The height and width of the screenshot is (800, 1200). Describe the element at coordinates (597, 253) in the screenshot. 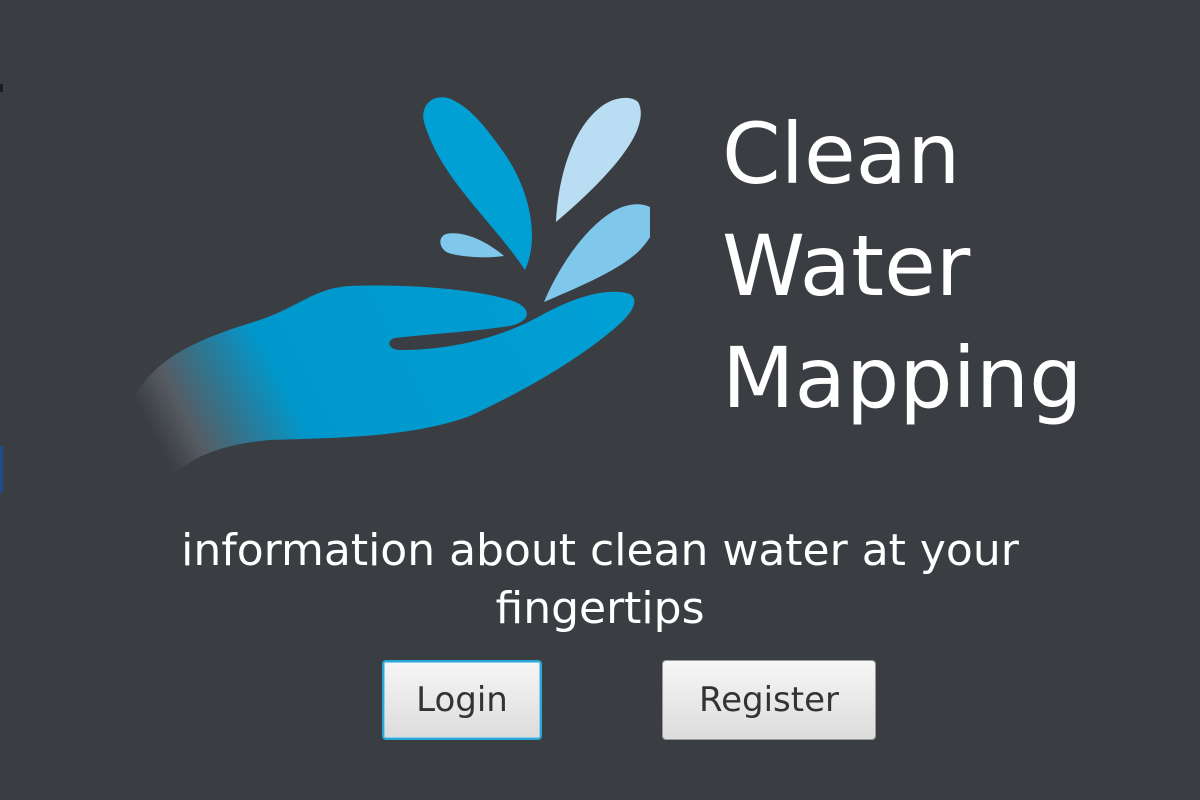

I see `droplet-right` at that location.